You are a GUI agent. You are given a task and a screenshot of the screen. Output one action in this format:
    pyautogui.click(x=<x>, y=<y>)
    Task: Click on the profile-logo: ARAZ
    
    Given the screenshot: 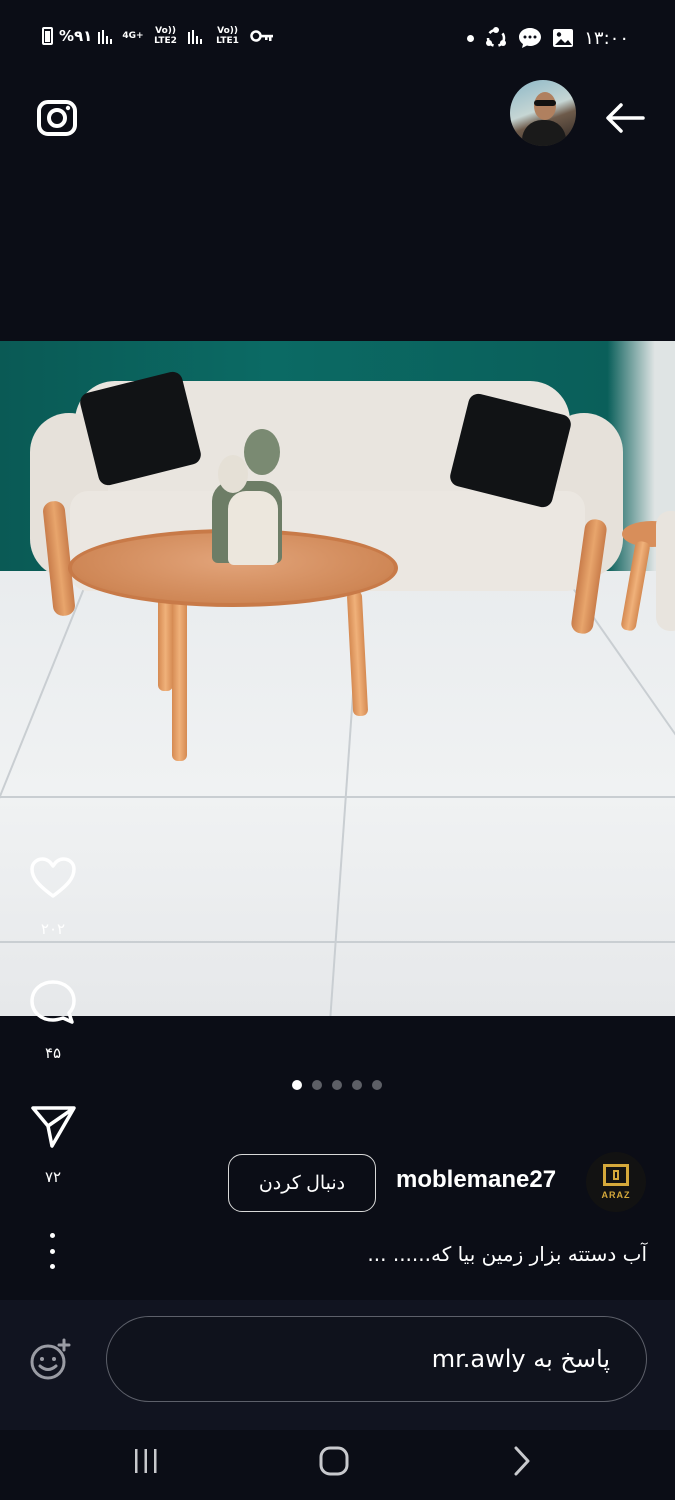 What is the action you would take?
    pyautogui.click(x=616, y=1182)
    